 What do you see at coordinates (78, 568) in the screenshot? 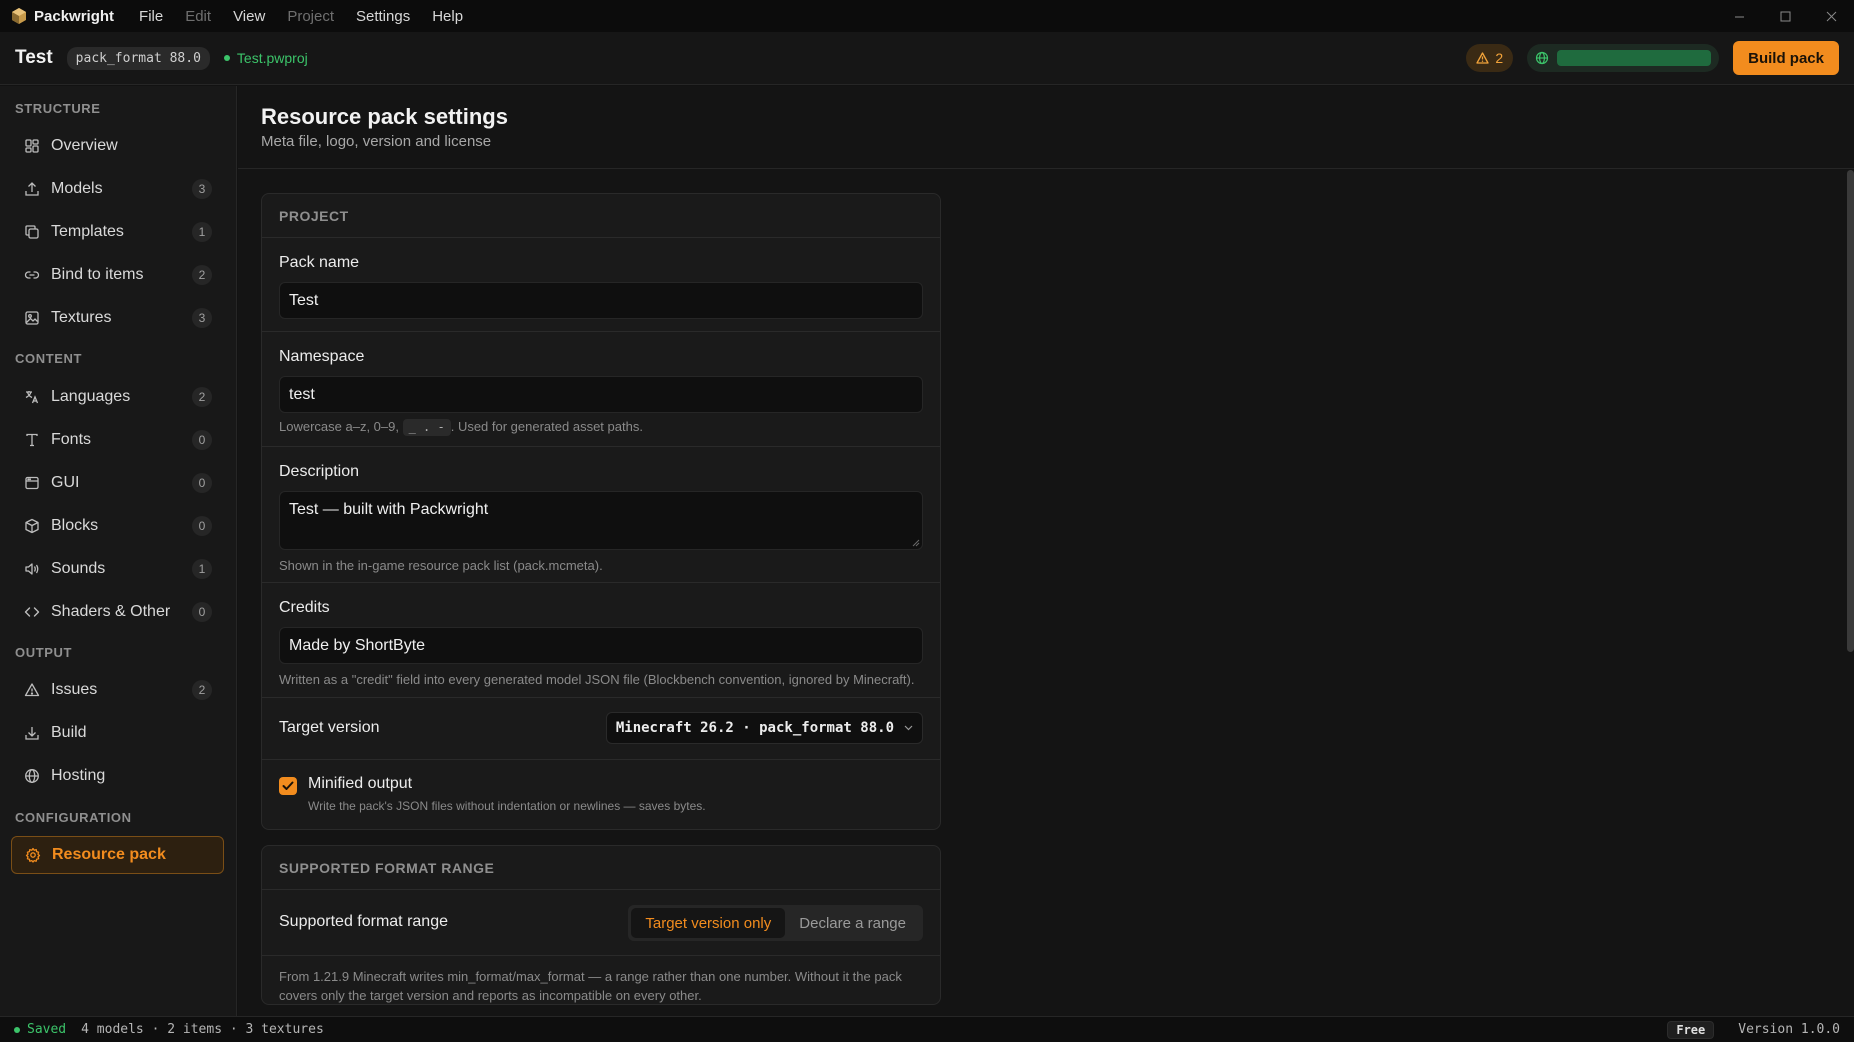
I see `sidebar-item-label: Sounds` at bounding box center [78, 568].